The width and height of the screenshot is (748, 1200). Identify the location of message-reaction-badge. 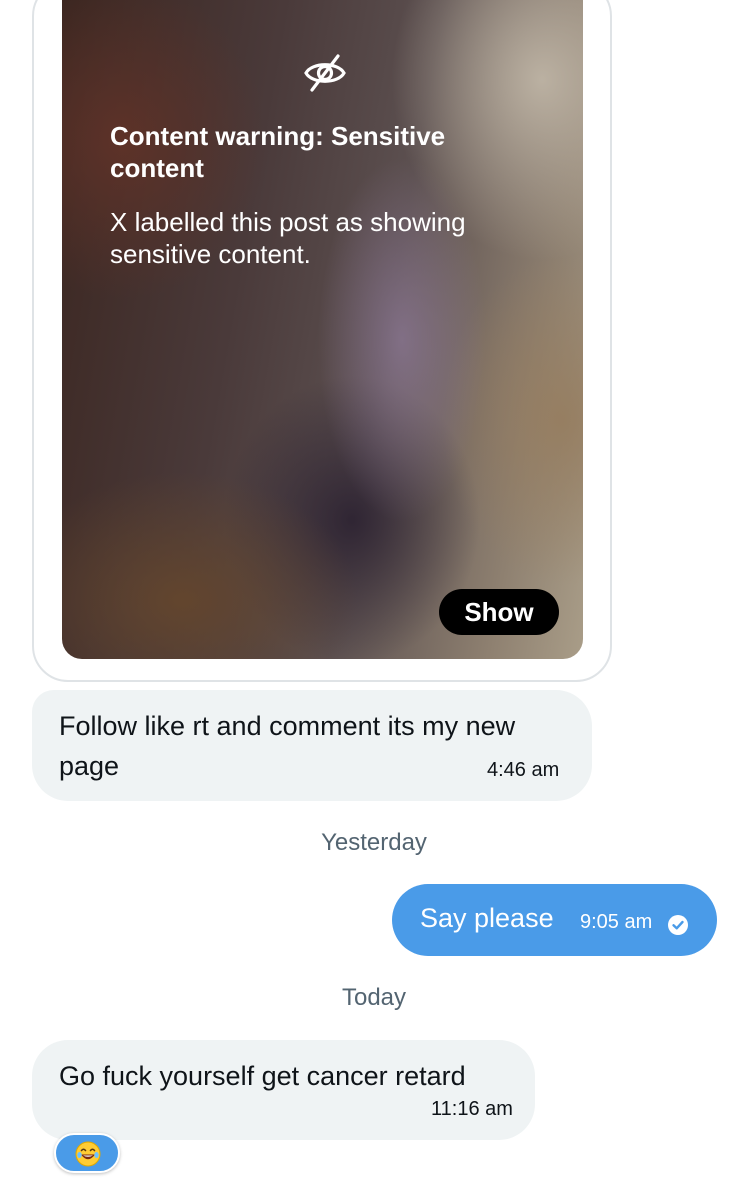
(87, 1153).